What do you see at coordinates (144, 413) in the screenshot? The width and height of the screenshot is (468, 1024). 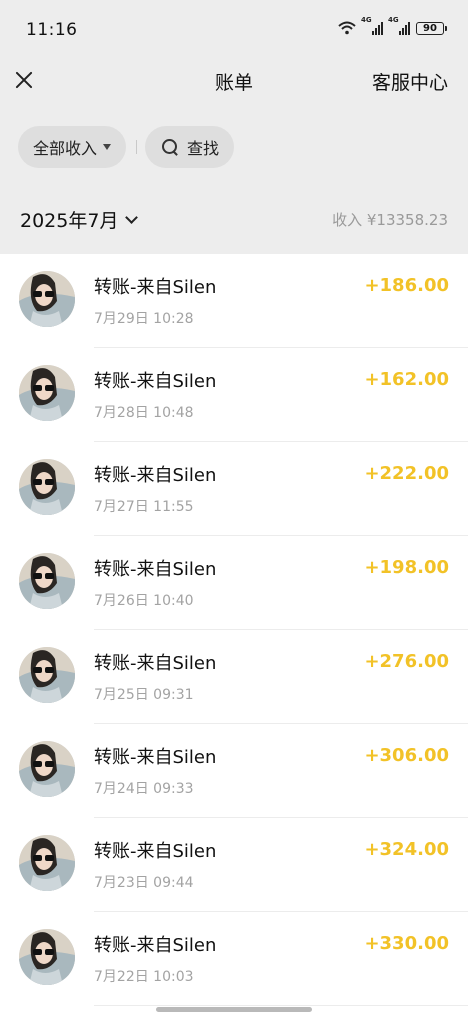 I see `transaction-date: 7月28日 10:48` at bounding box center [144, 413].